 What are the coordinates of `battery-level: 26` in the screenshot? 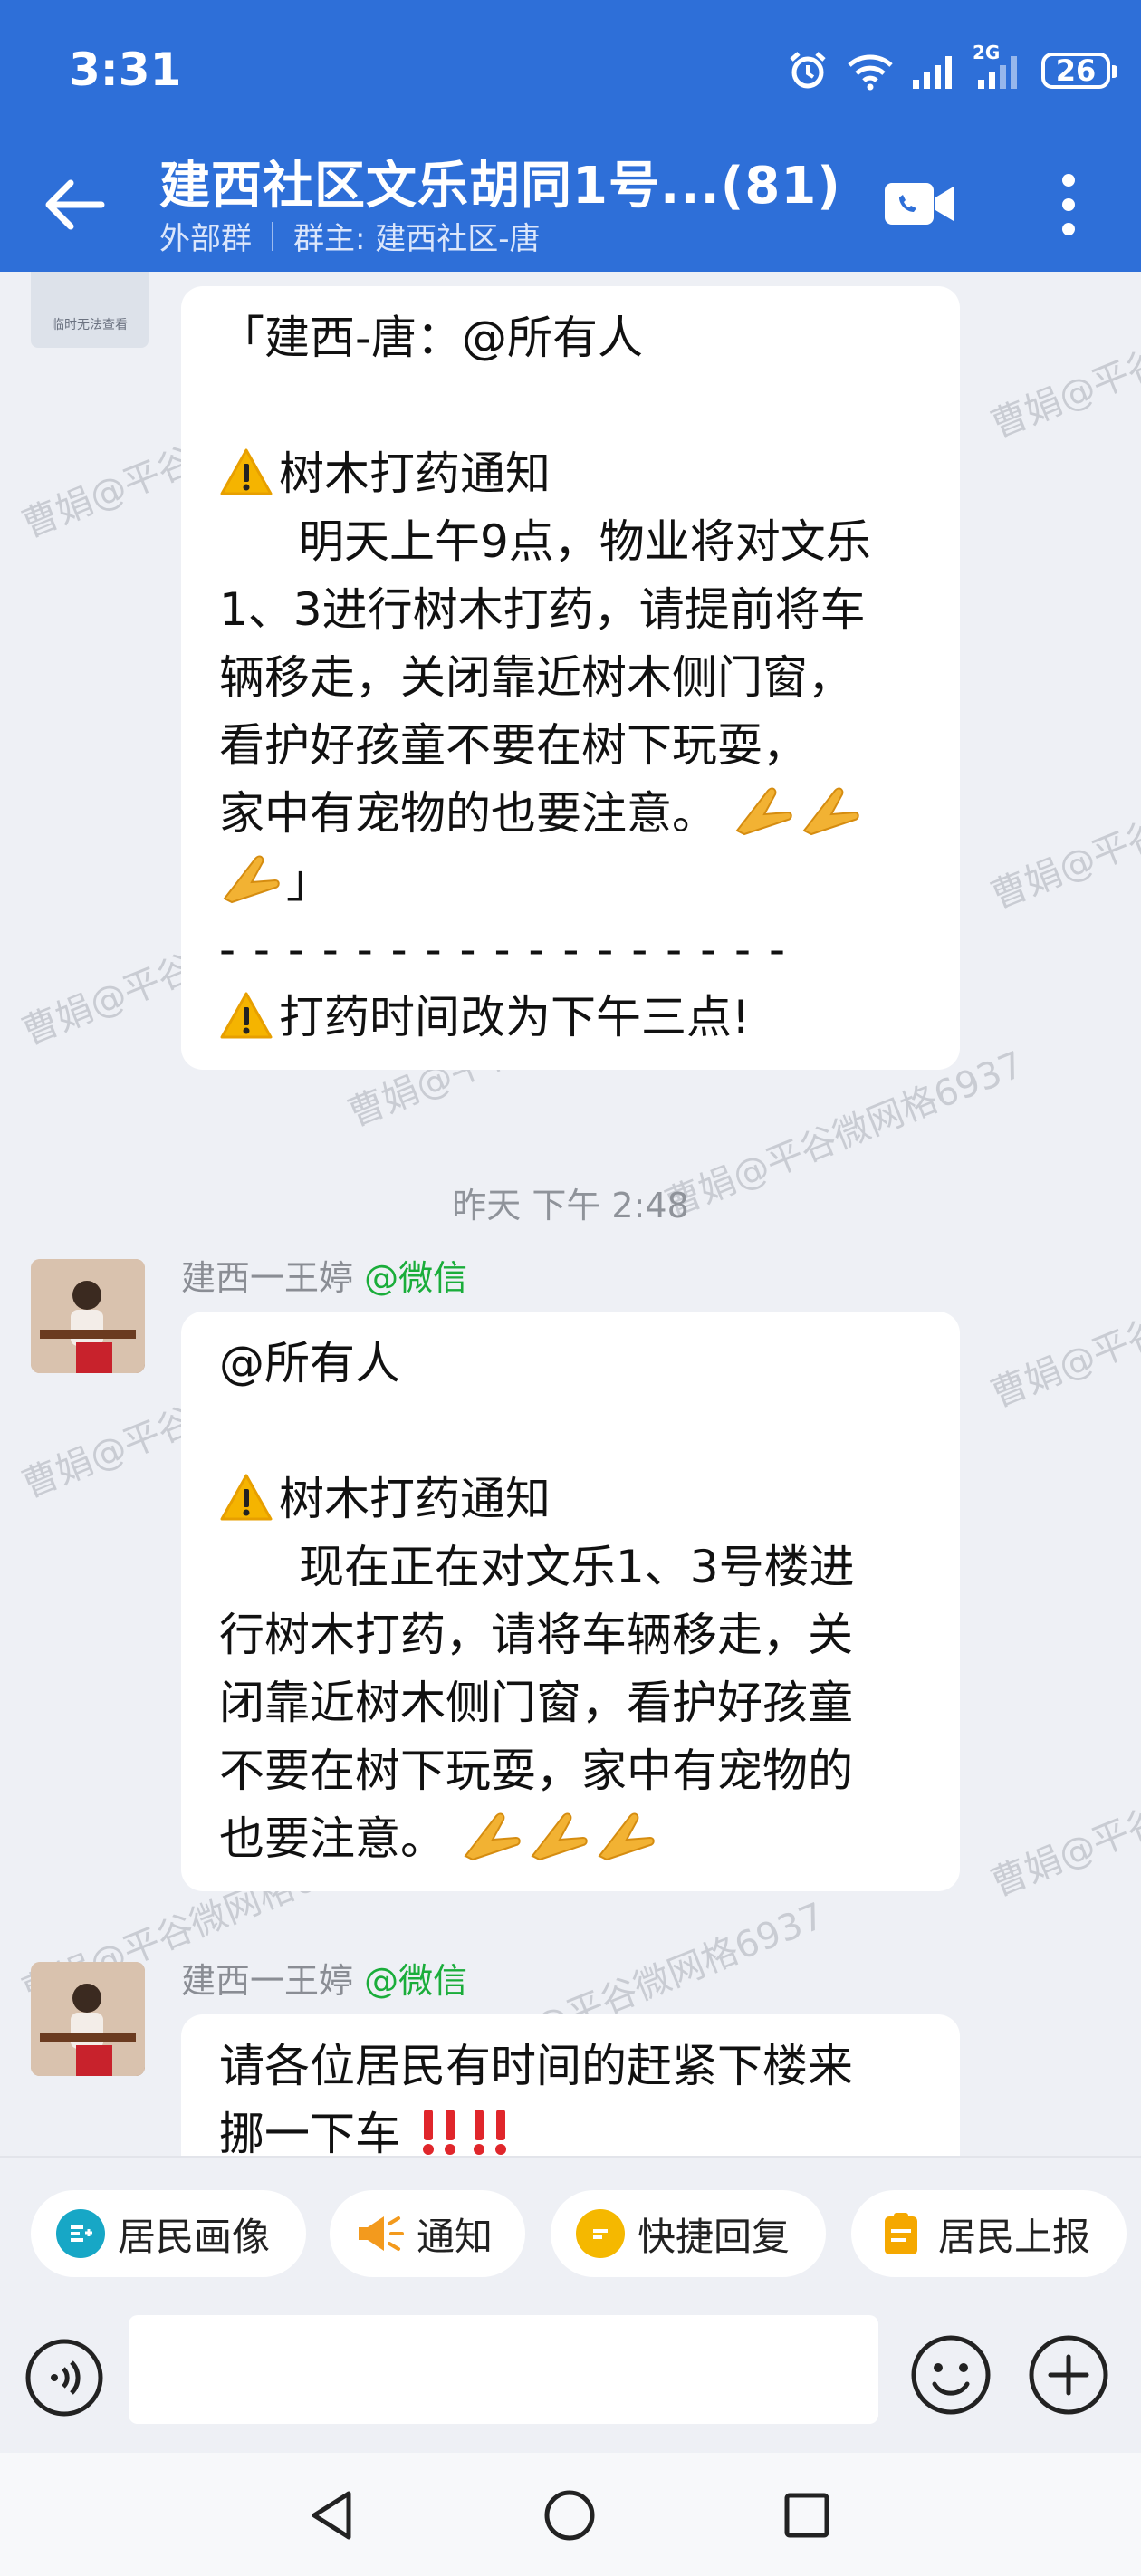 It's located at (1076, 70).